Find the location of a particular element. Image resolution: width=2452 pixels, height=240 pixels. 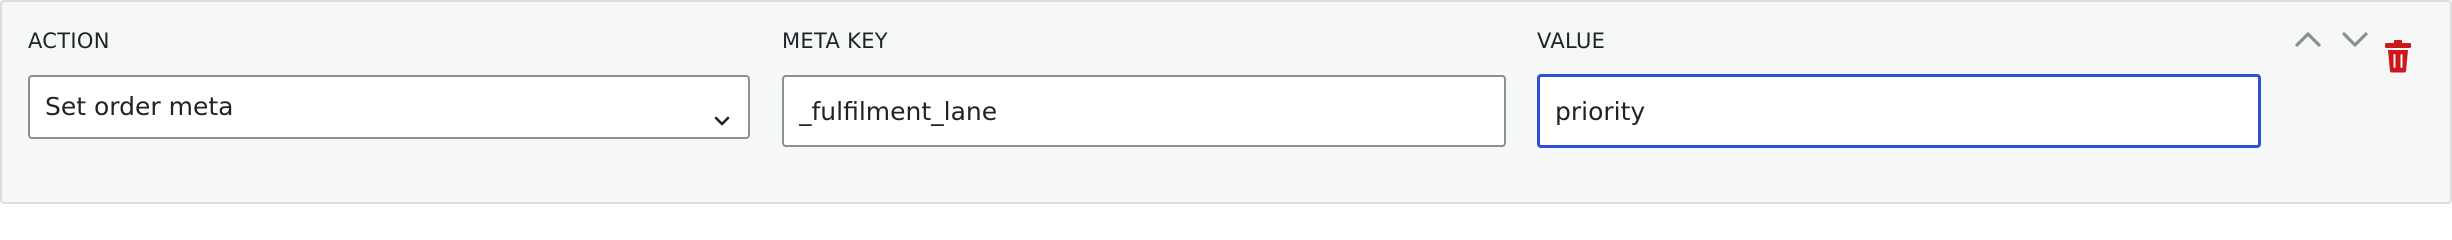

move-up-button is located at coordinates (2308, 39).